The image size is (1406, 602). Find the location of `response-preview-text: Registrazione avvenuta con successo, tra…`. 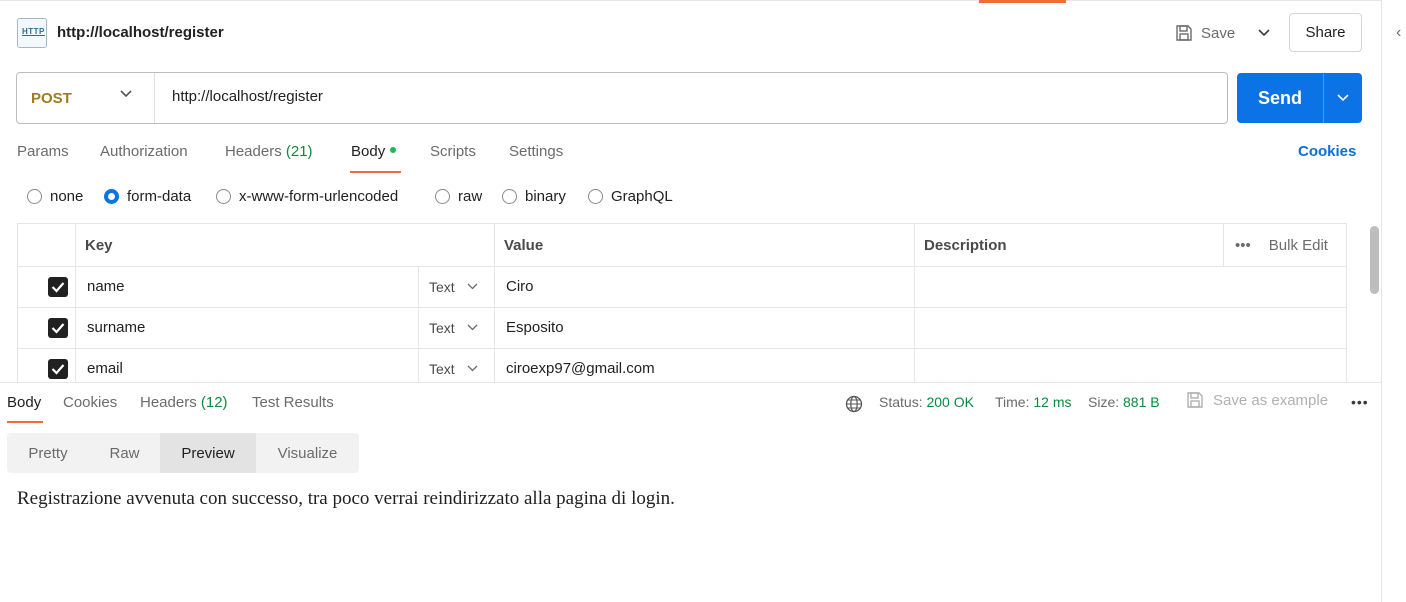

response-preview-text: Registrazione avvenuta con successo, tra… is located at coordinates (346, 498).